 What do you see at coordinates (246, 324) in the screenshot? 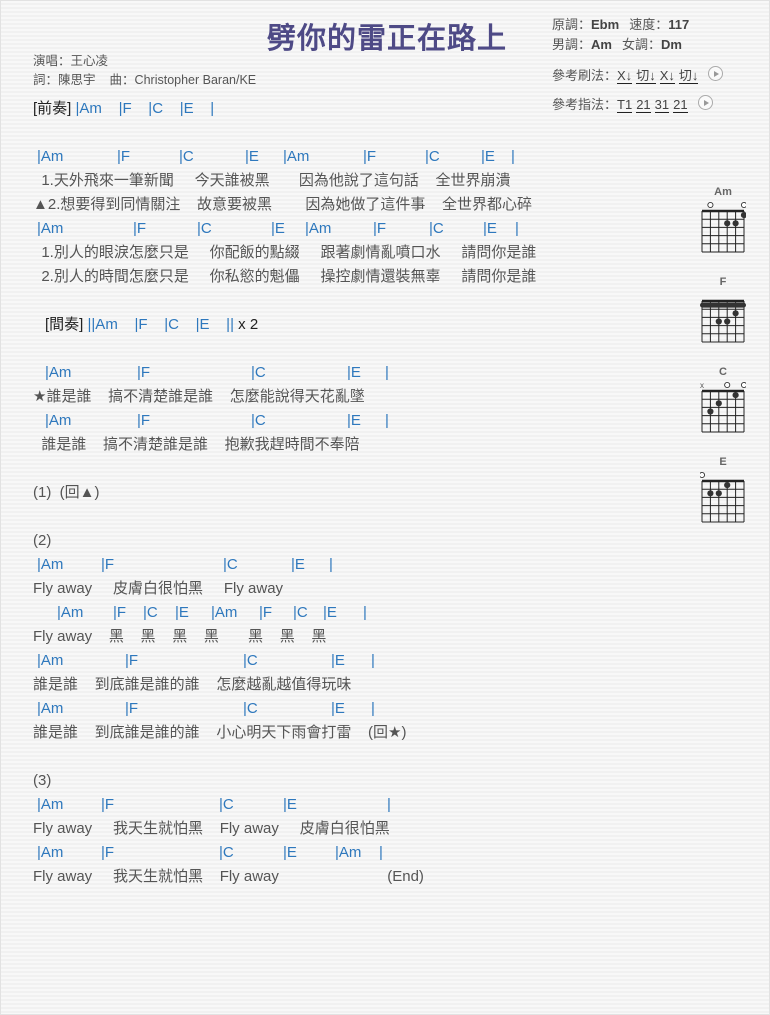
I see `repeat-count: x 2` at bounding box center [246, 324].